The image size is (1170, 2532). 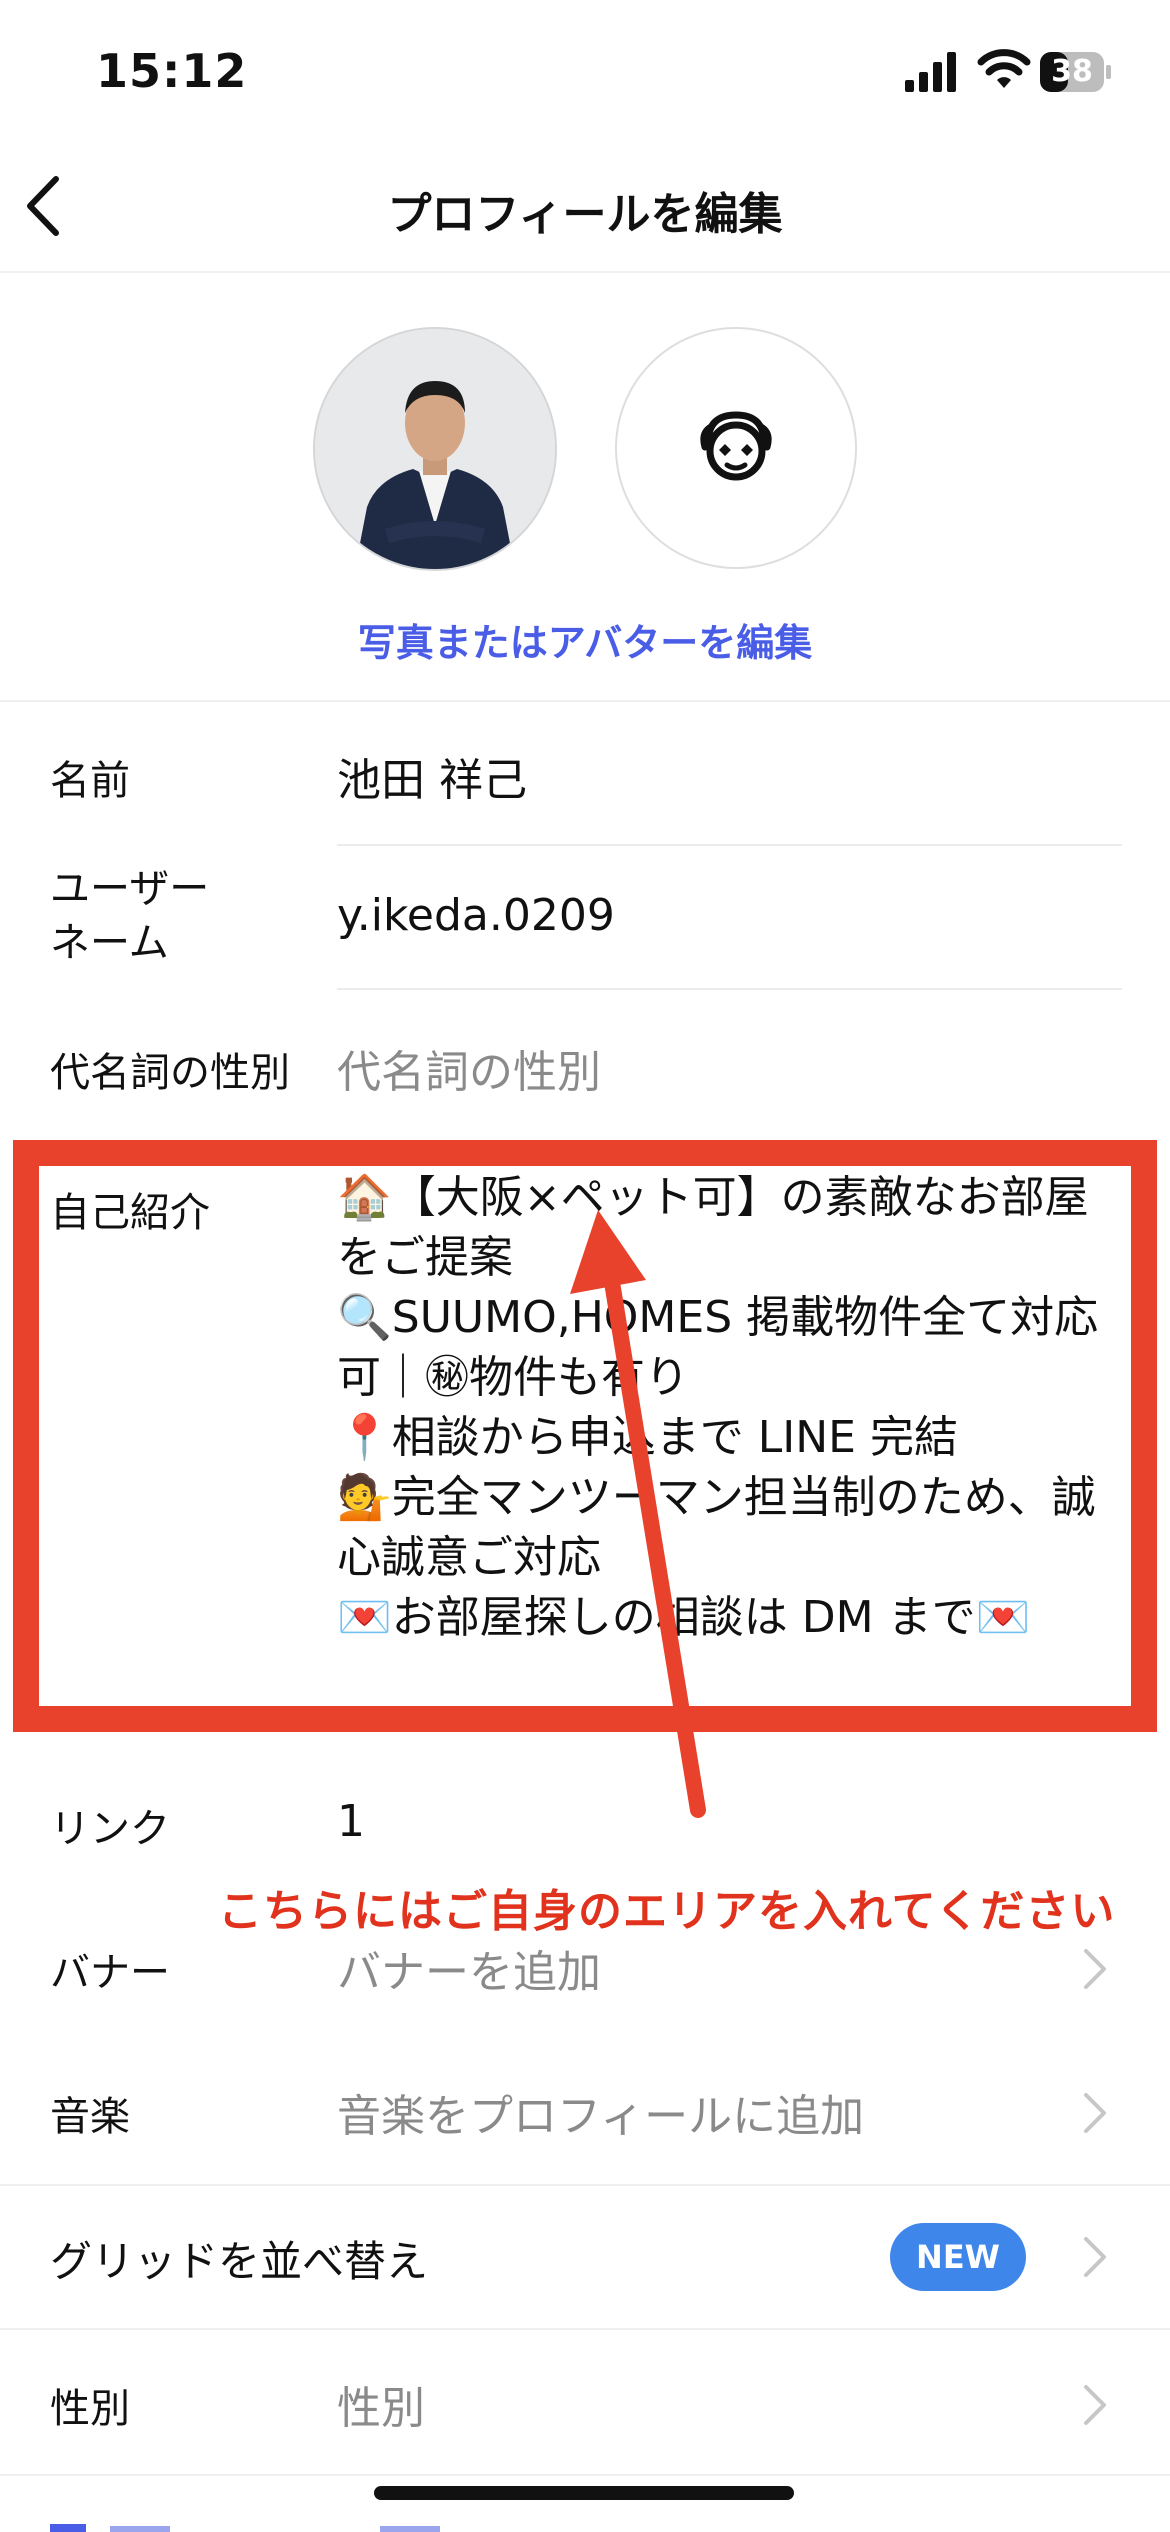 What do you see at coordinates (110, 1973) in the screenshot?
I see `banner-label: バナー` at bounding box center [110, 1973].